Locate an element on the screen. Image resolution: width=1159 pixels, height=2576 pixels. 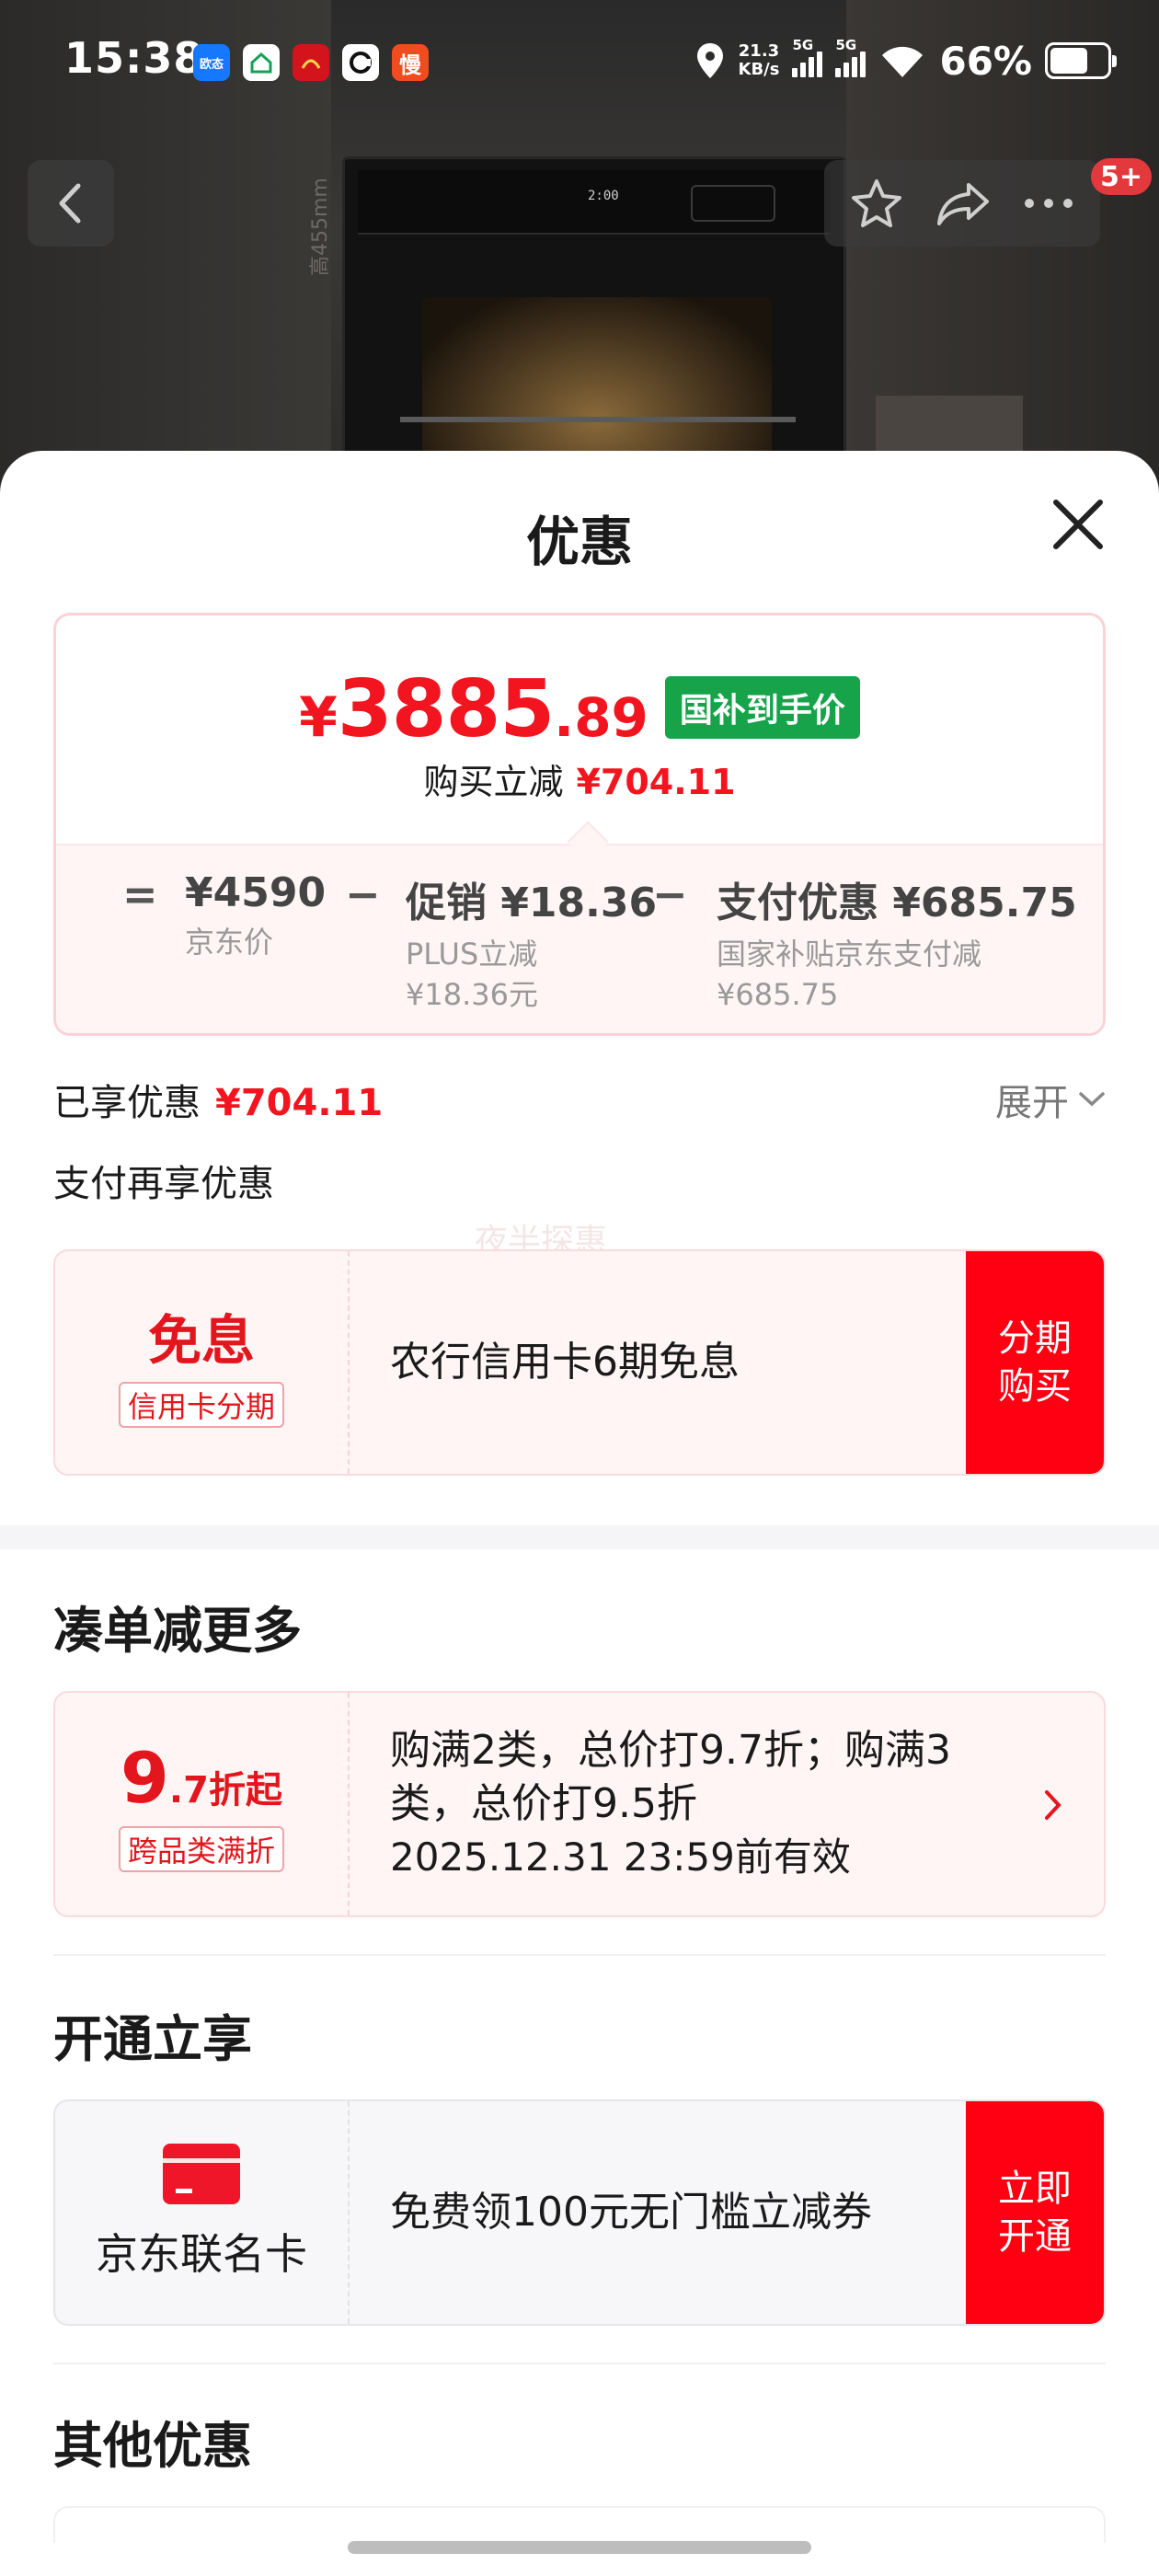
expand-button: 展开 is located at coordinates (1050, 1099).